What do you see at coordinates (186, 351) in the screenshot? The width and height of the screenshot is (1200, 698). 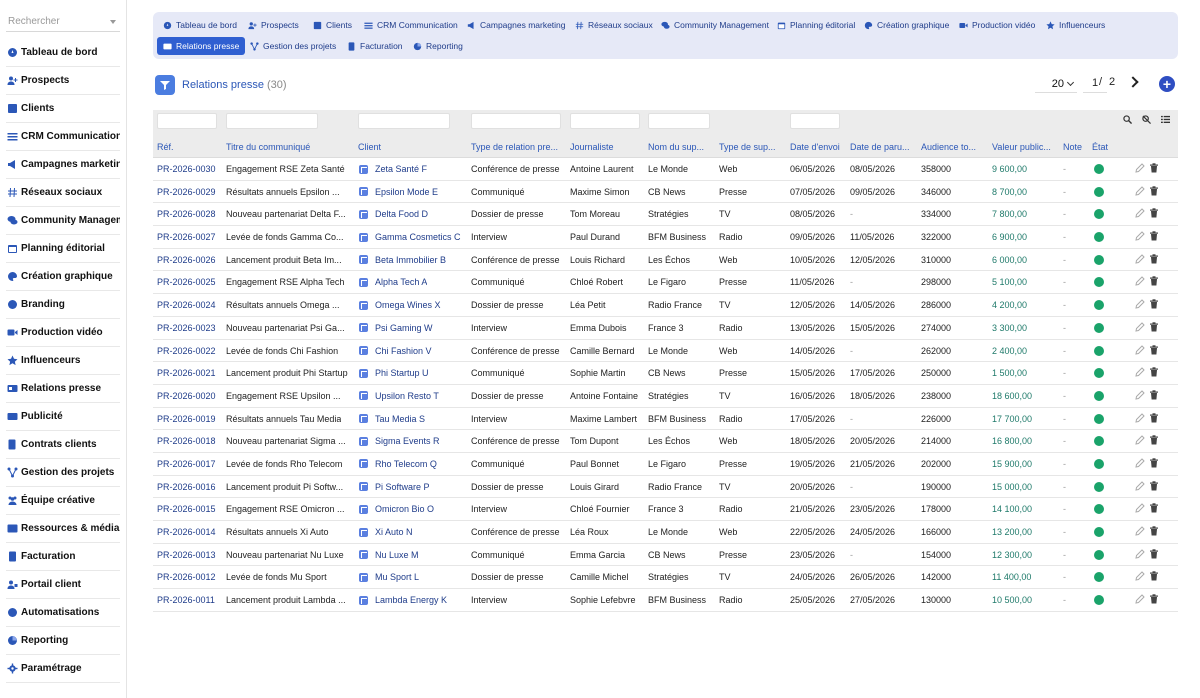 I see `reference-link: PR-2026-0022` at bounding box center [186, 351].